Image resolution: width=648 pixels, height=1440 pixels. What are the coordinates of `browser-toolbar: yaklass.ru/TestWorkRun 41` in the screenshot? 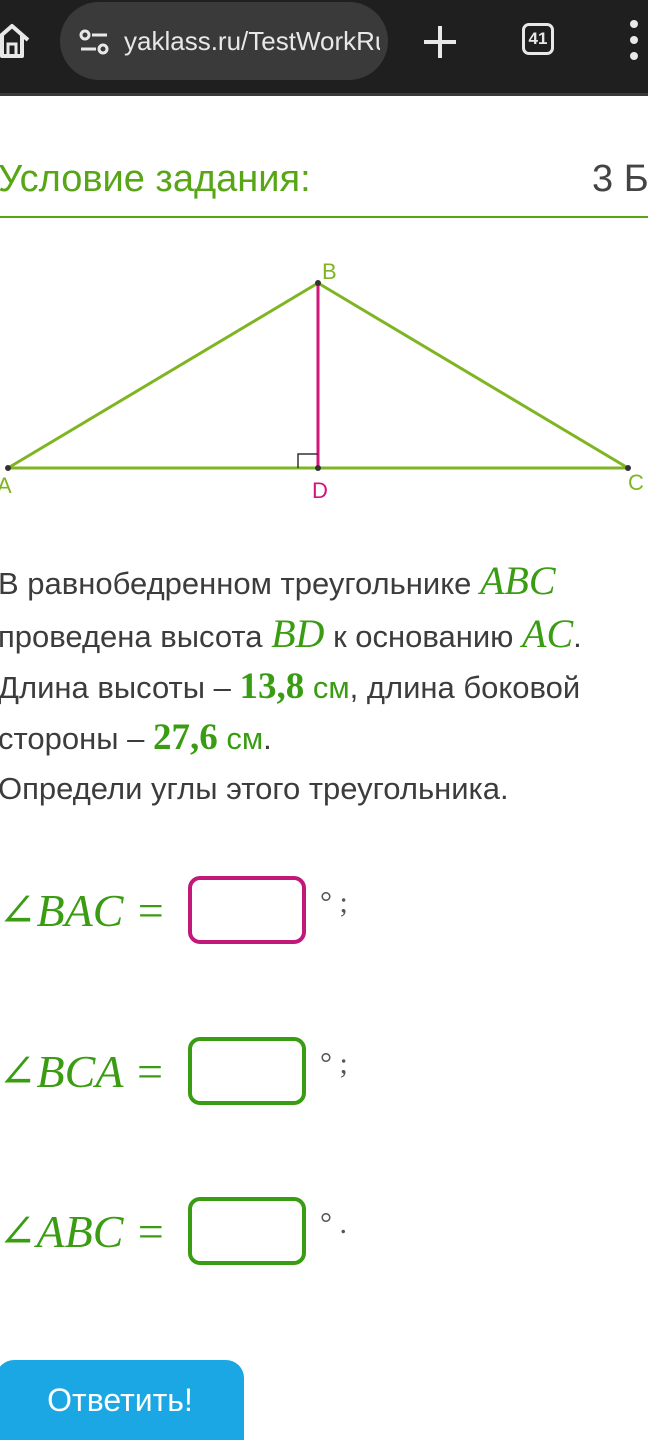 It's located at (324, 48).